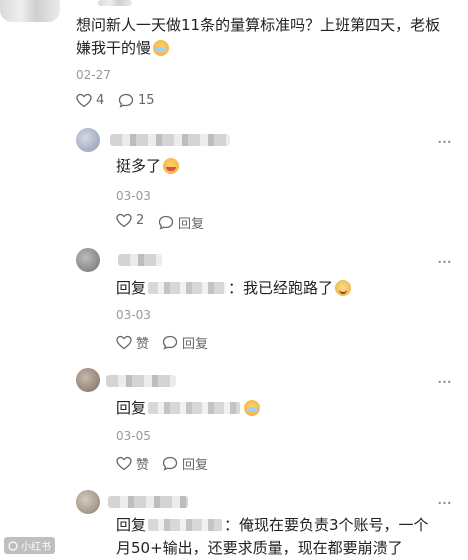 Image resolution: width=468 pixels, height=560 pixels. I want to click on reply-2-like-button: 赞, so click(132, 342).